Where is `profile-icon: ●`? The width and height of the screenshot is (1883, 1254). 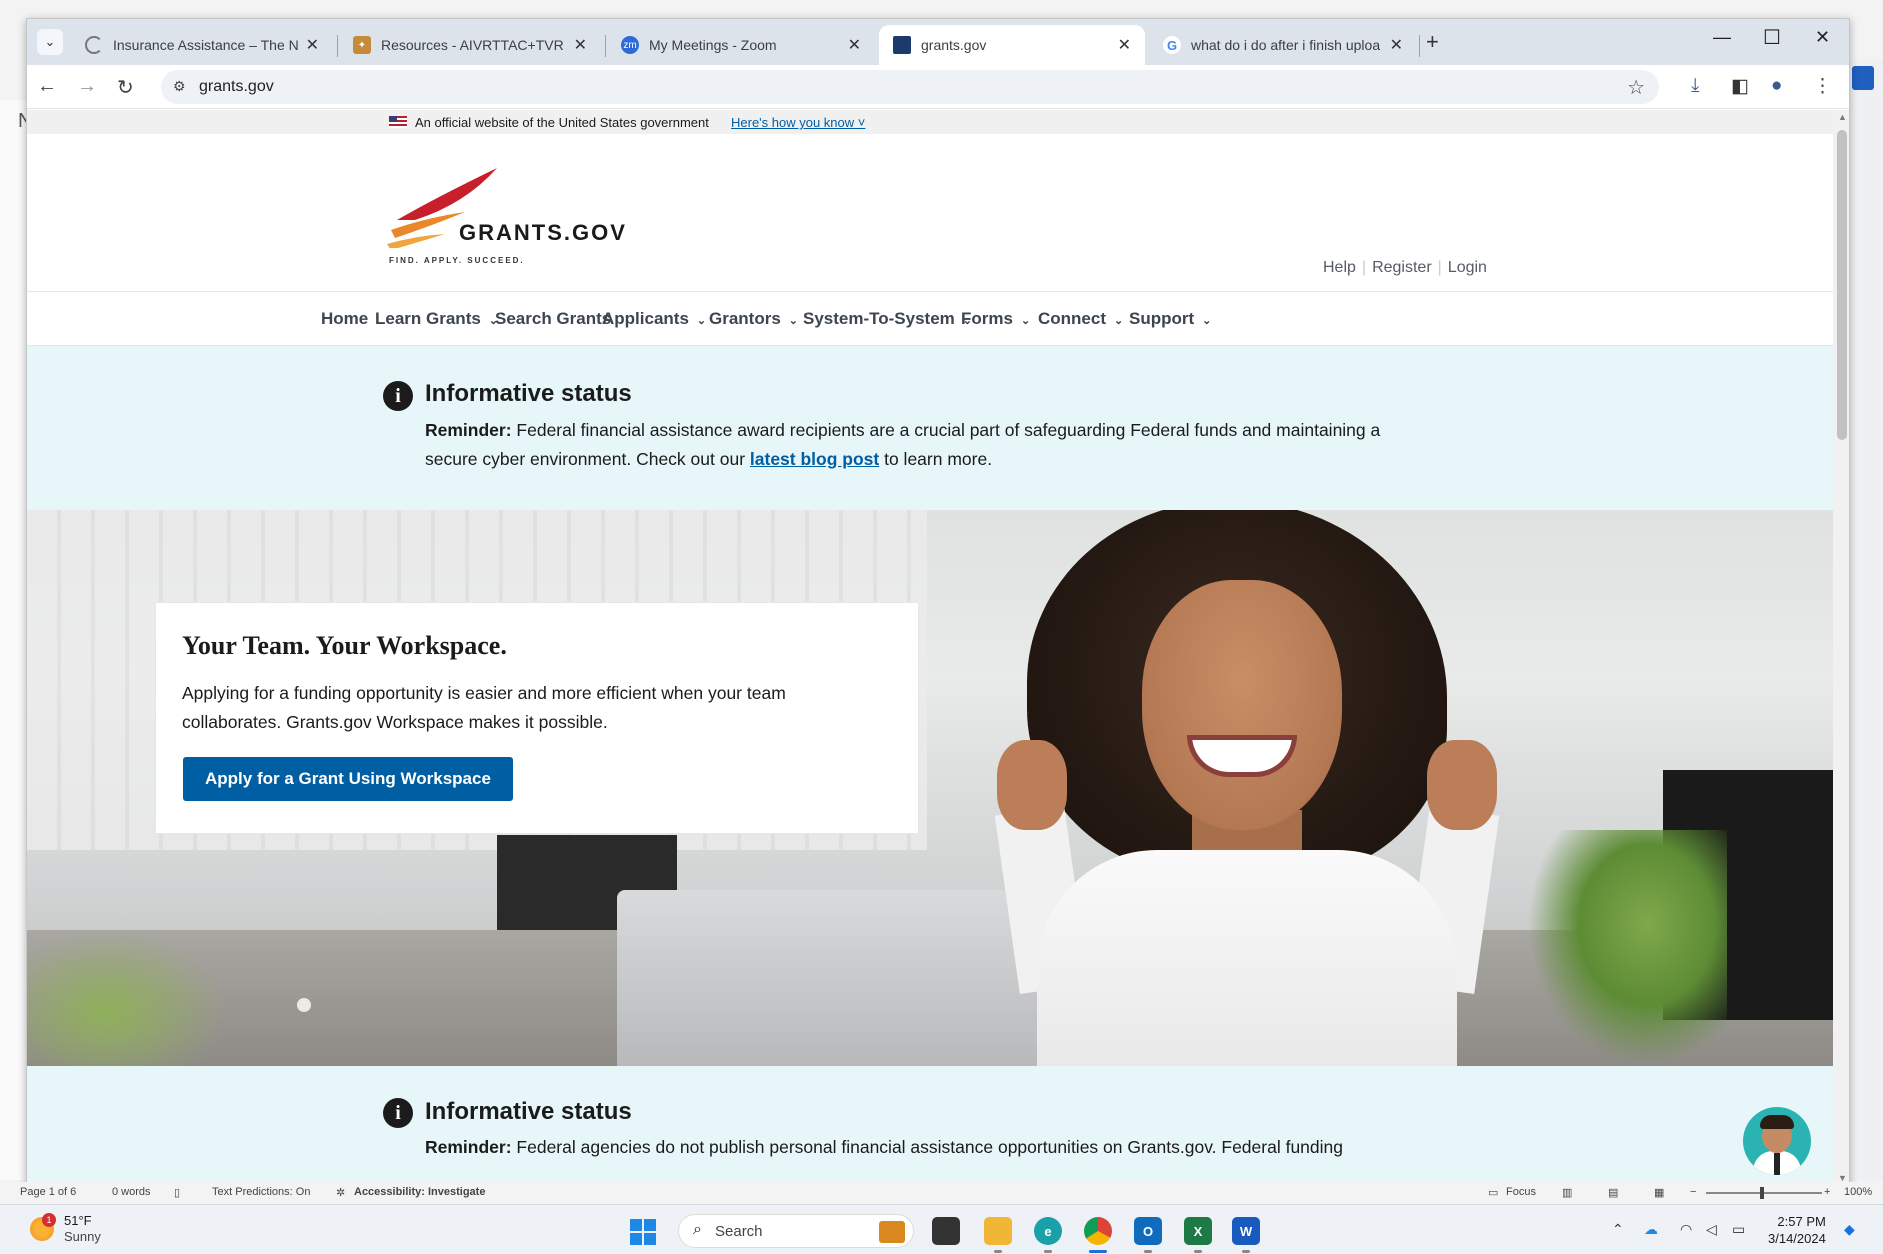
profile-icon: ● is located at coordinates (1776, 86).